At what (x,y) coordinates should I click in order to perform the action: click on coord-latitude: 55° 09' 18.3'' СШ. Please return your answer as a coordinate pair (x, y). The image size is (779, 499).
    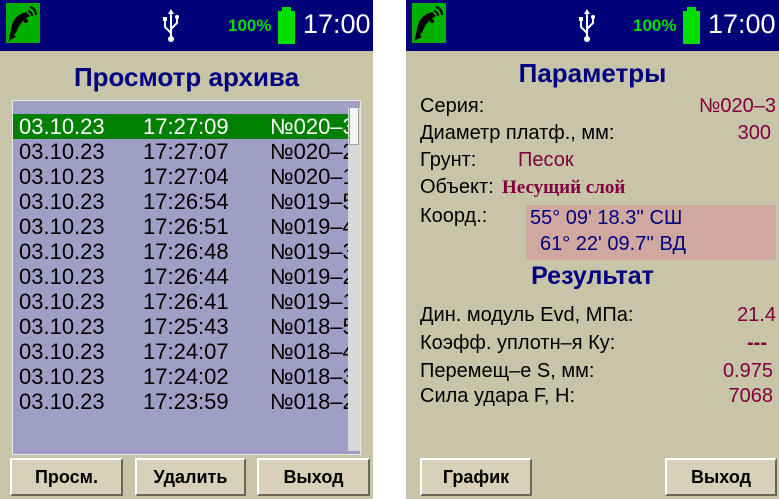
    Looking at the image, I should click on (606, 218).